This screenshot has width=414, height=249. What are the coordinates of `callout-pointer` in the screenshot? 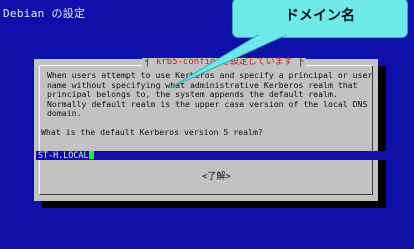 It's located at (228, 61).